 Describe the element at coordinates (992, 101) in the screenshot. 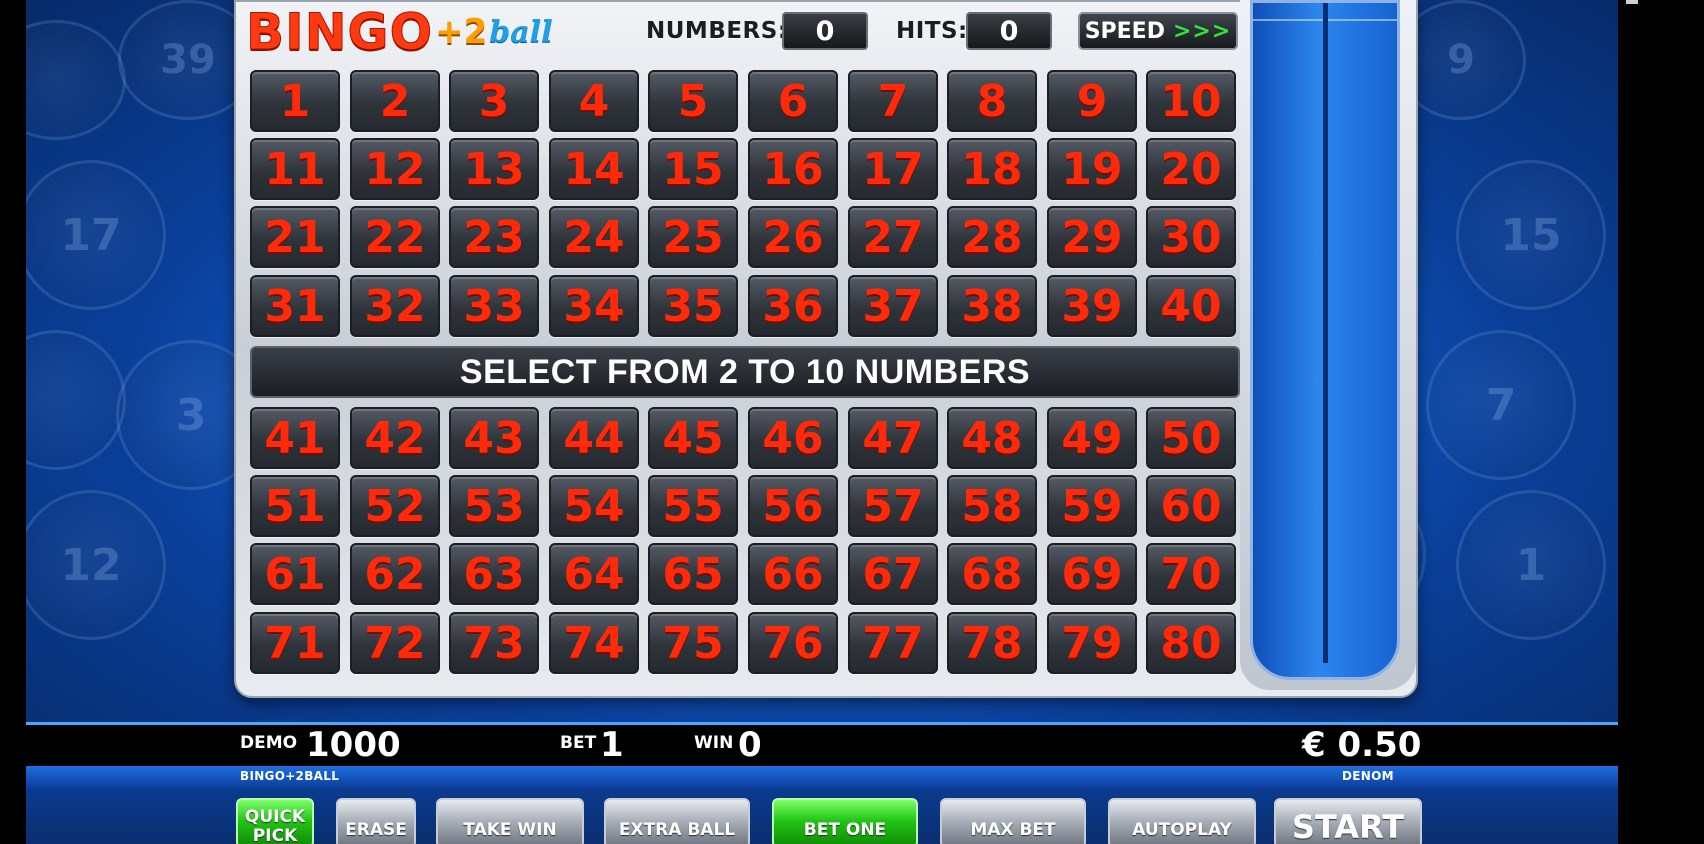

I see `number-cell-8: 8` at that location.